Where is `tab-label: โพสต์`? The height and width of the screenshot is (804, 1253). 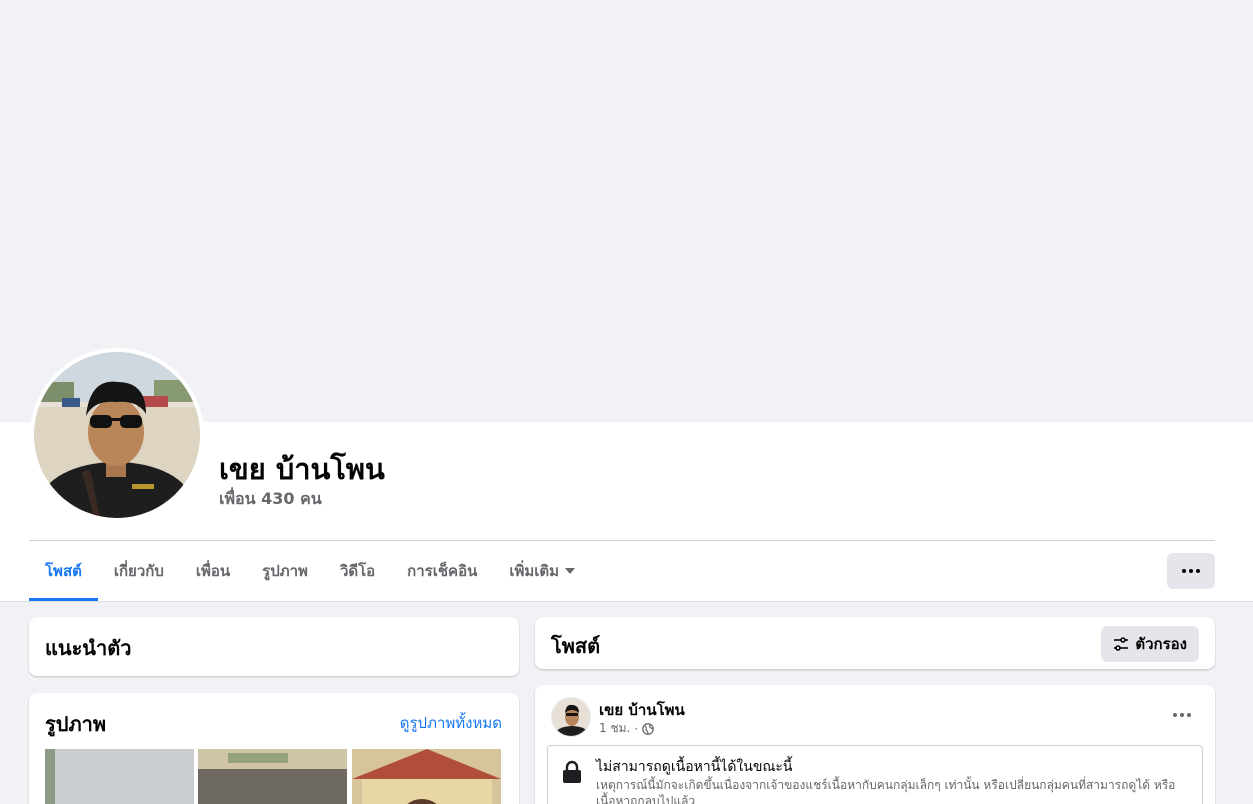 tab-label: โพสต์ is located at coordinates (63, 571).